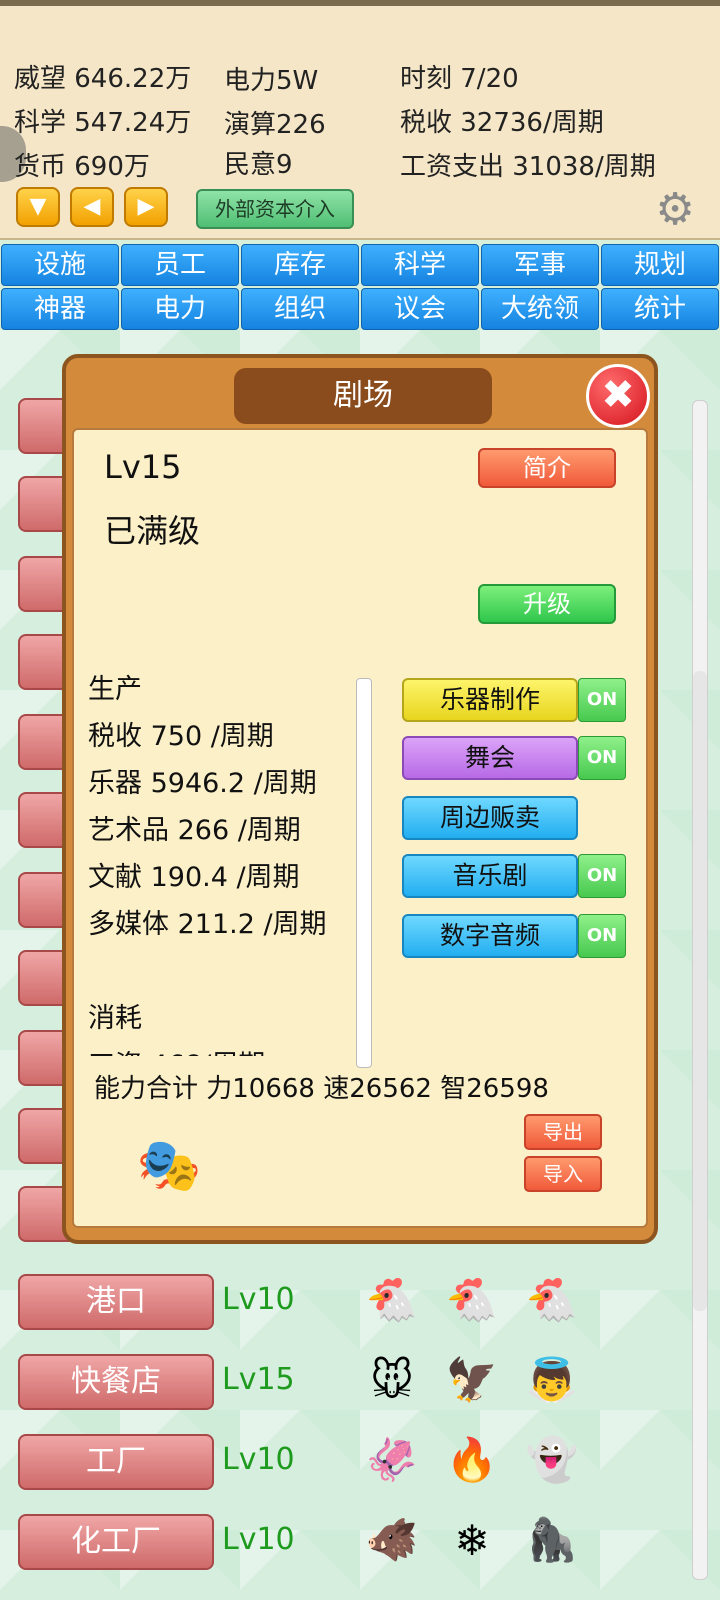 The width and height of the screenshot is (720, 1600). I want to click on list-item: 消耗, so click(115, 1018).